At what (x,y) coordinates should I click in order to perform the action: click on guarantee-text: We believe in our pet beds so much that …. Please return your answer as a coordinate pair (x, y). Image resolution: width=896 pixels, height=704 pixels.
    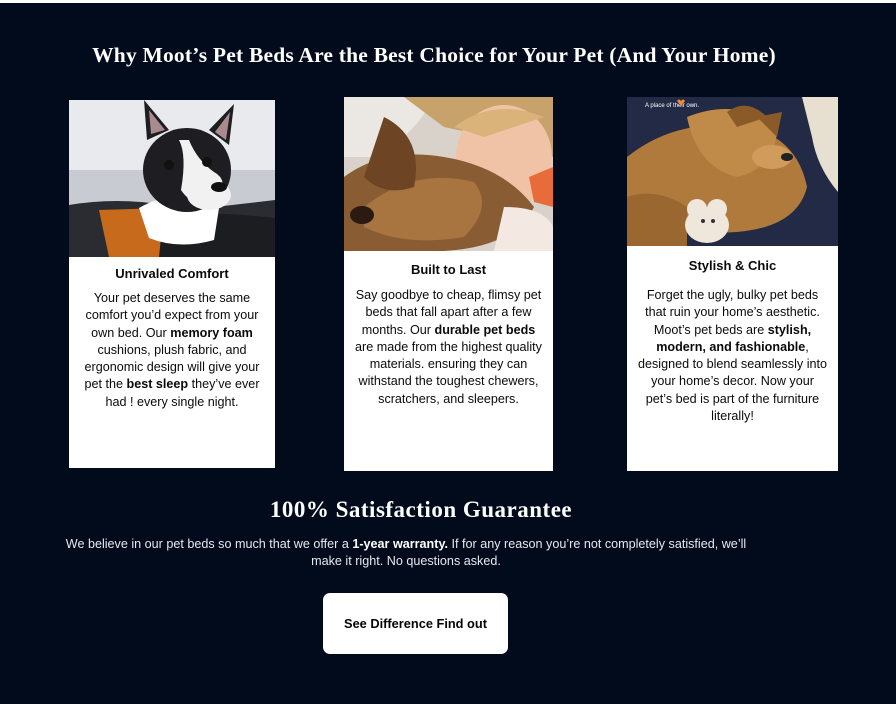
    Looking at the image, I should click on (406, 552).